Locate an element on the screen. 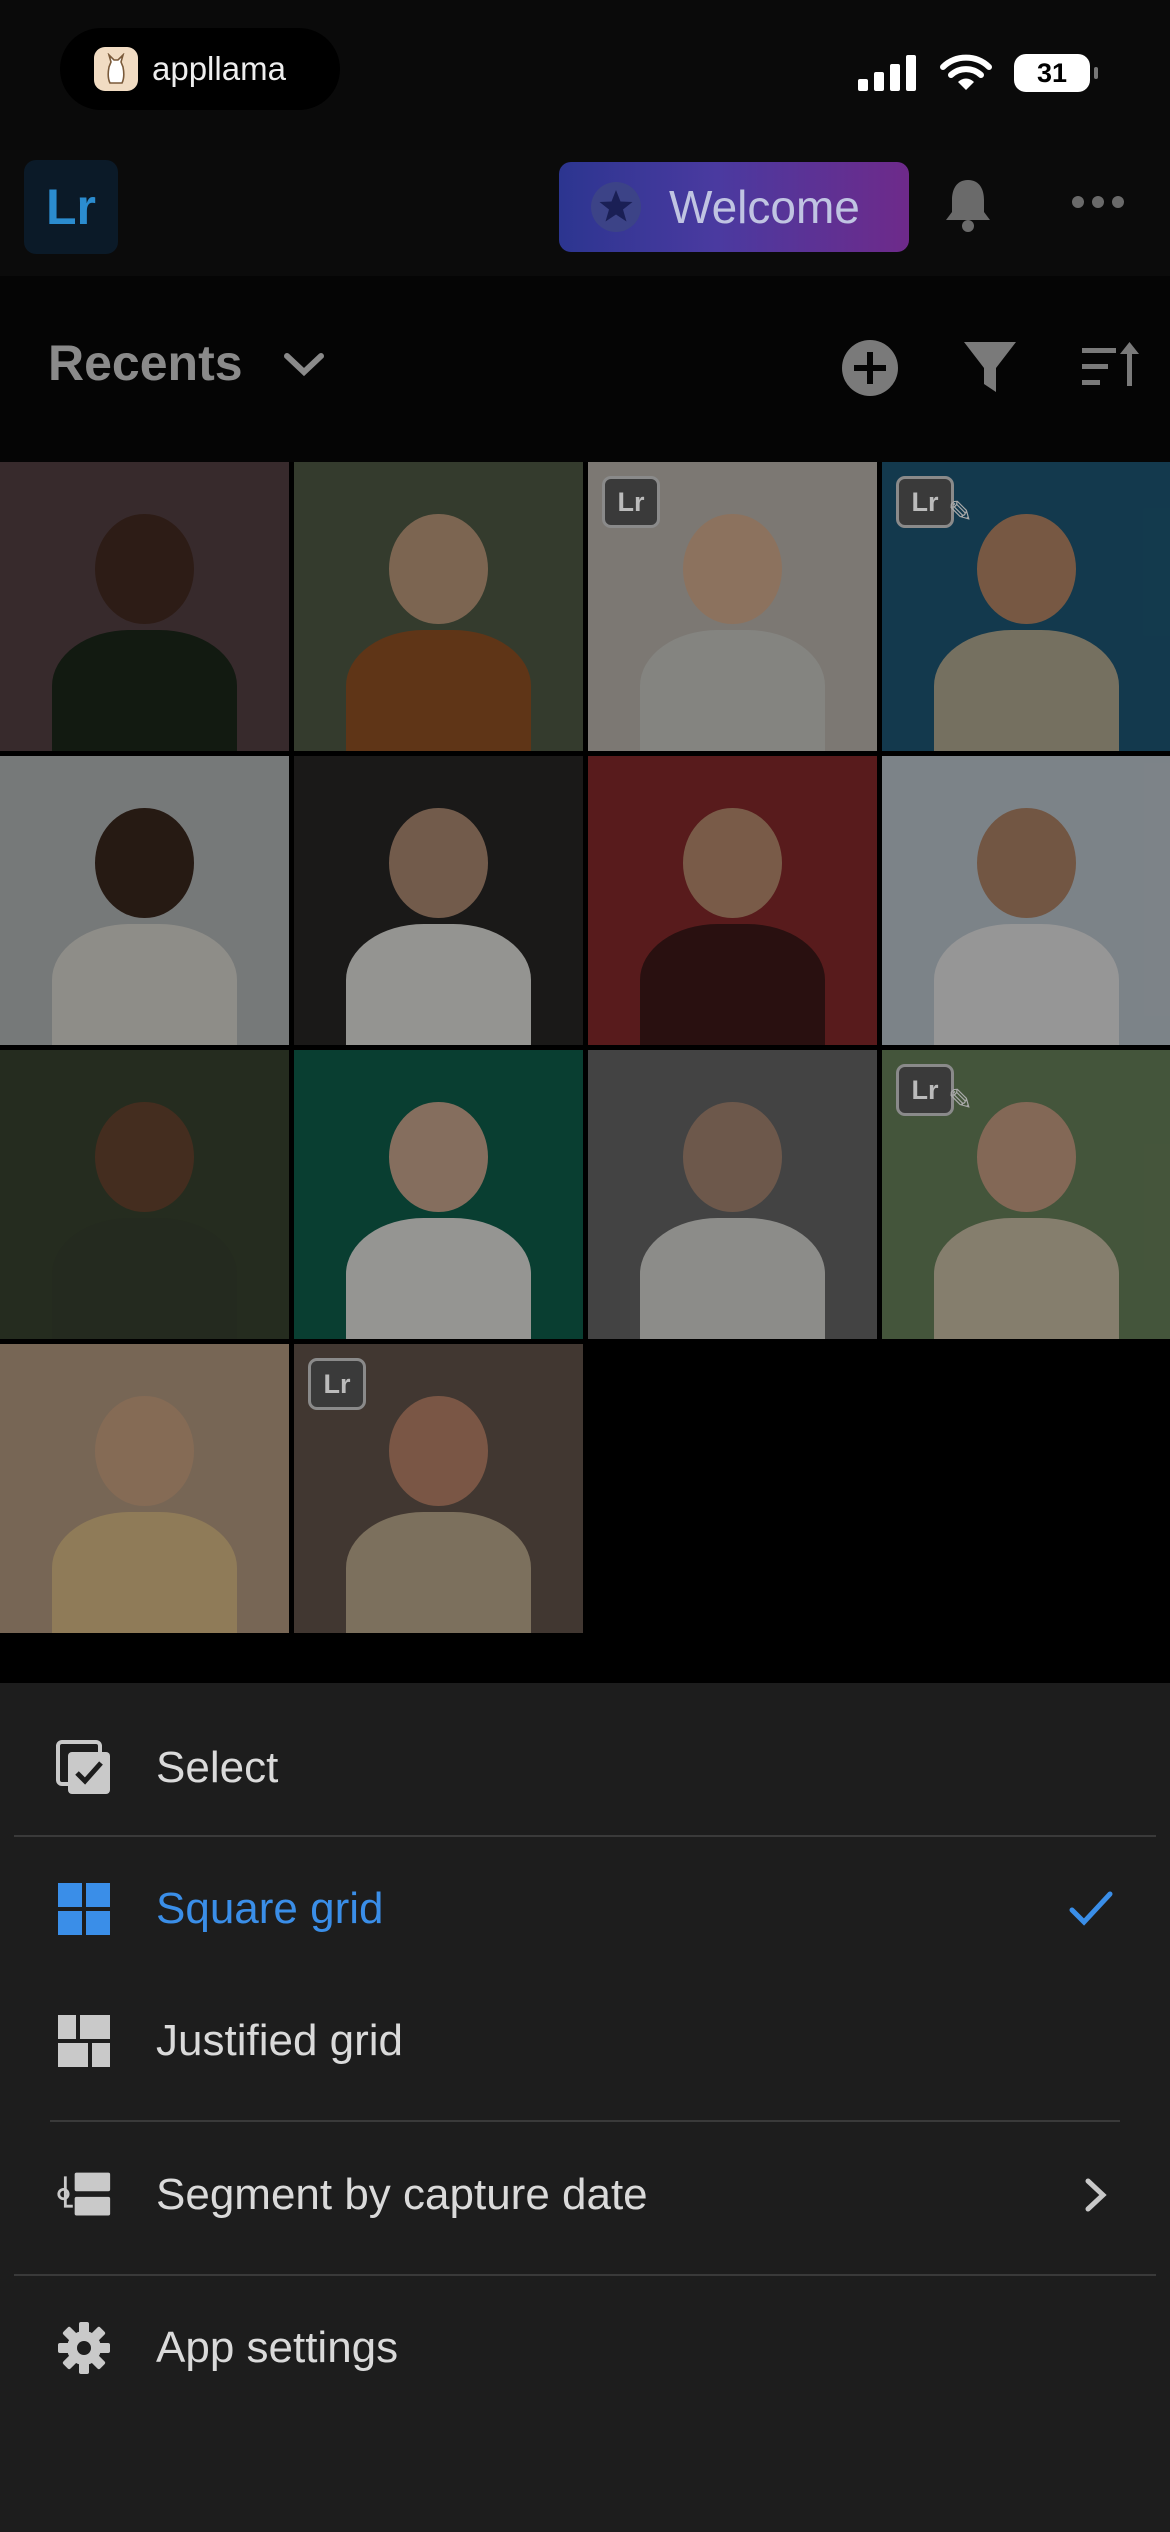 The image size is (1170, 2532). menu-item-app-settings: App settings is located at coordinates (585, 2348).